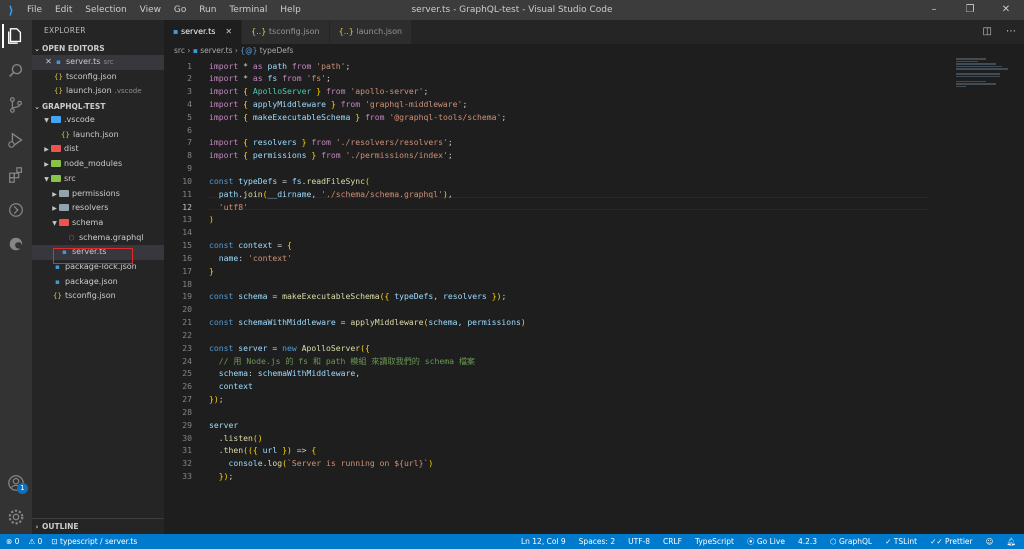  Describe the element at coordinates (98, 223) in the screenshot. I see `tree-folder-schema: ▼ schema` at that location.